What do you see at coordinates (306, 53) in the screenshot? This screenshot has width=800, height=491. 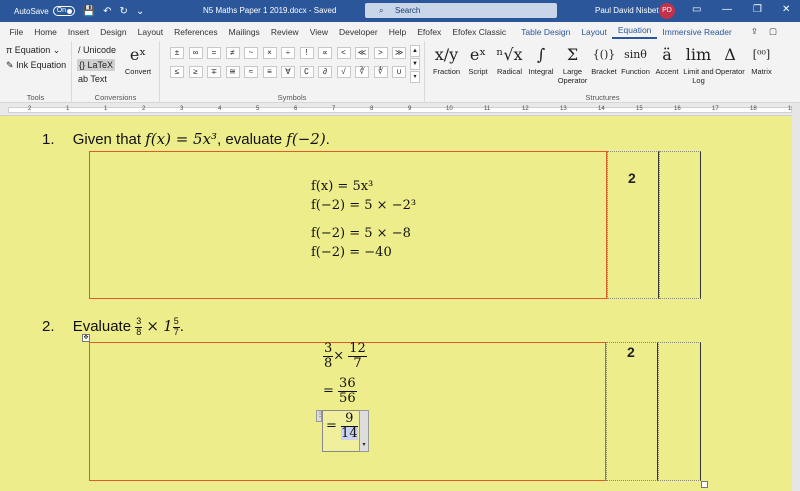 I see `symbol-button: !` at bounding box center [306, 53].